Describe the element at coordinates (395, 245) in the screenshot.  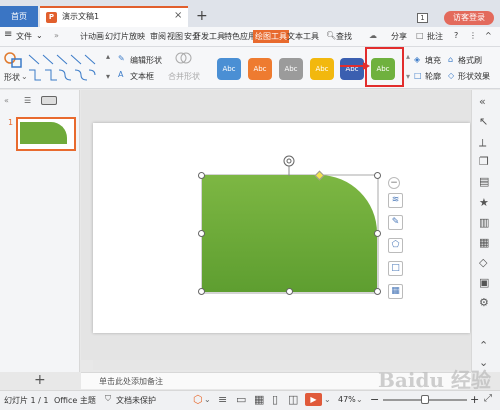
I see `float-fill-icon: ⬠` at that location.